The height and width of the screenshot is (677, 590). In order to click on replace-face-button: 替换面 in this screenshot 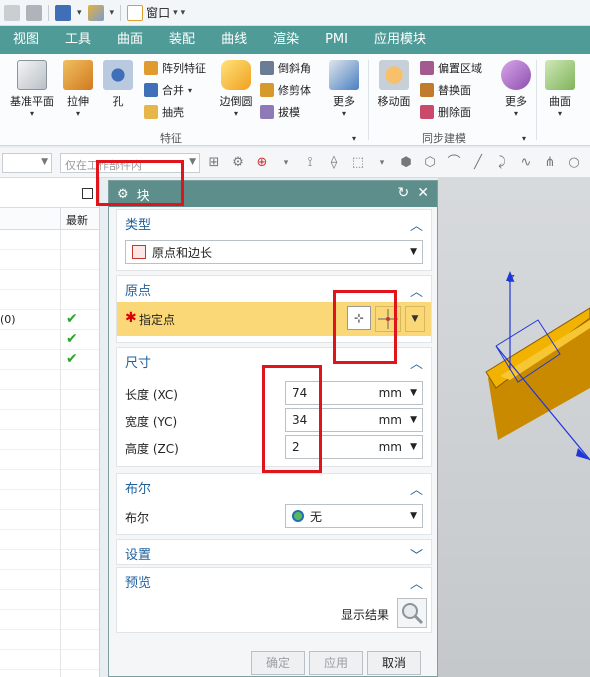, I will do `click(445, 90)`.